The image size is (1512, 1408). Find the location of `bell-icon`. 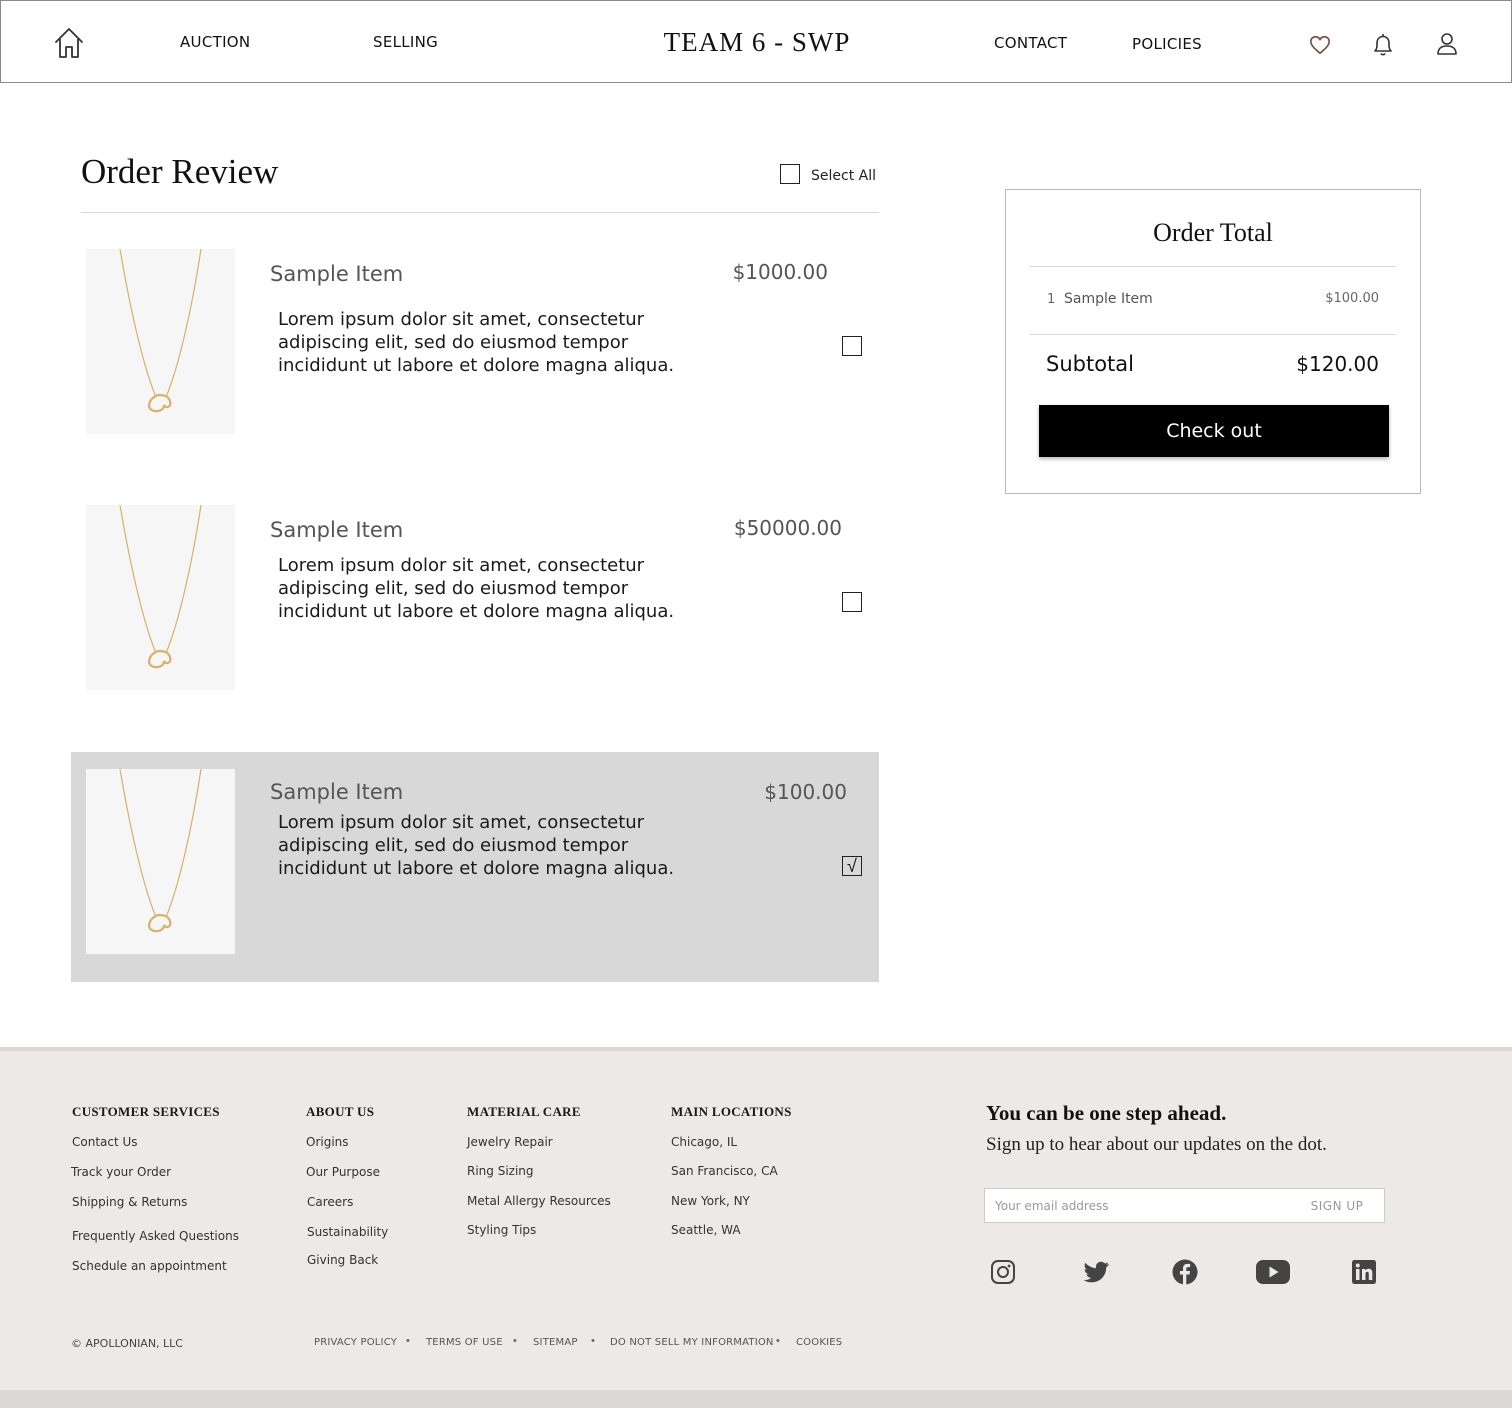

bell-icon is located at coordinates (1383, 45).